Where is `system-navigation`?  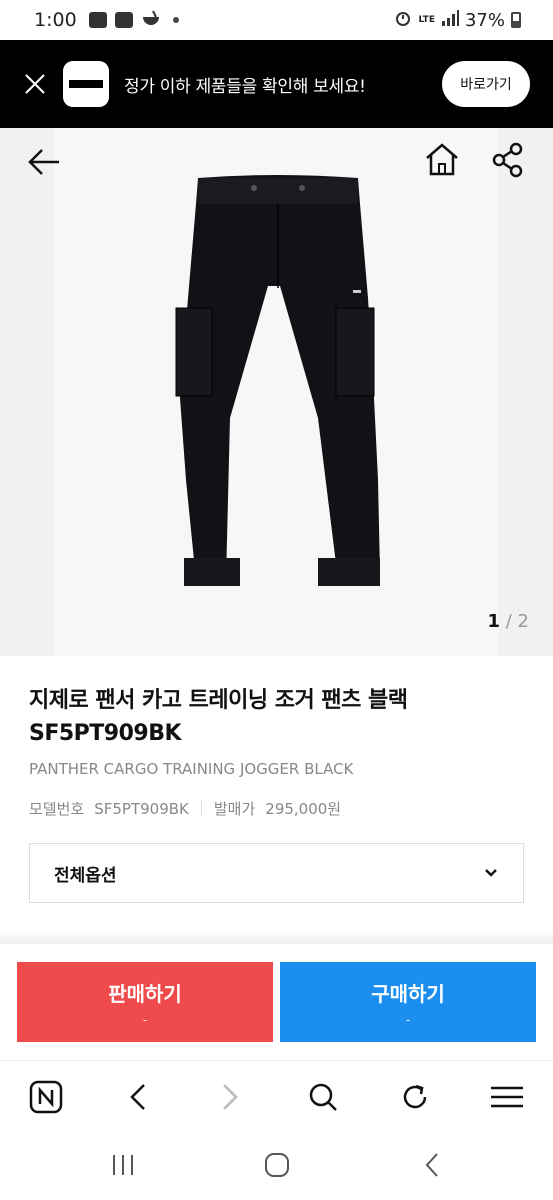
system-navigation is located at coordinates (276, 1166).